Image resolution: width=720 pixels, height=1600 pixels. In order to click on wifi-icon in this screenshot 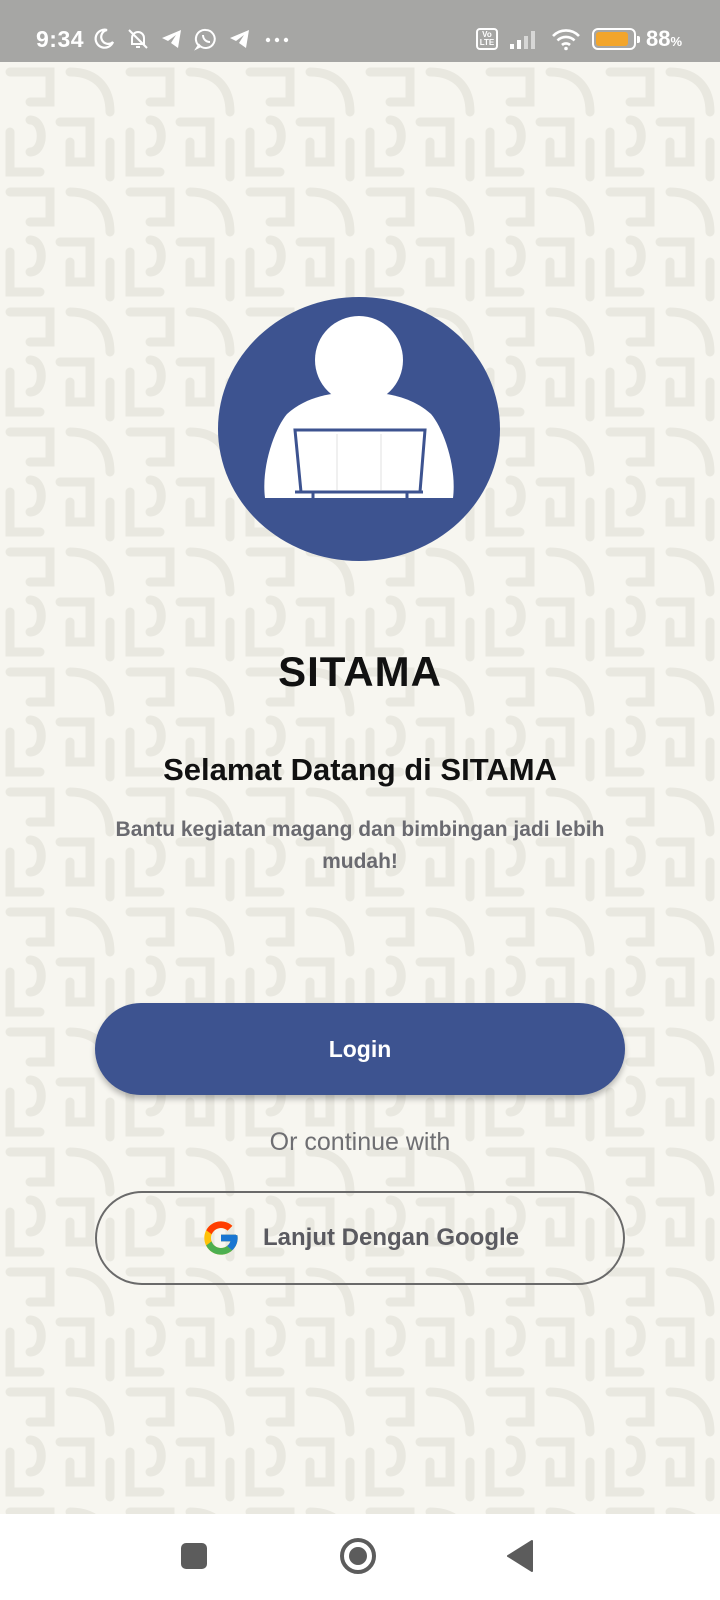, I will do `click(566, 40)`.